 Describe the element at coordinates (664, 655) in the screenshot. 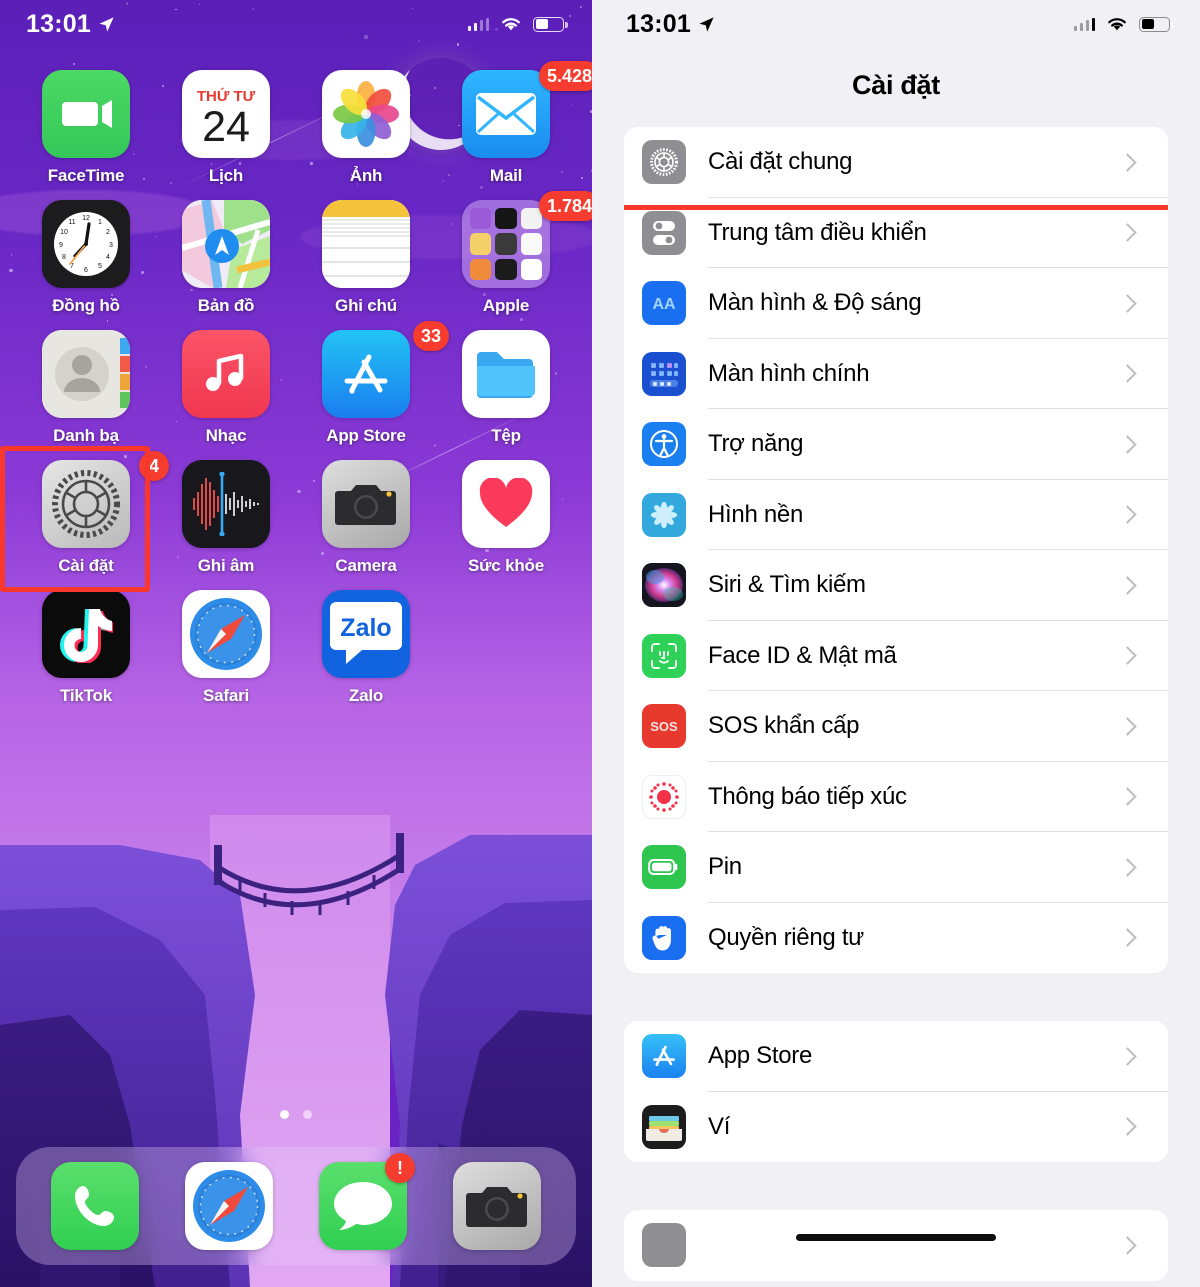

I see `face-id-icon` at that location.